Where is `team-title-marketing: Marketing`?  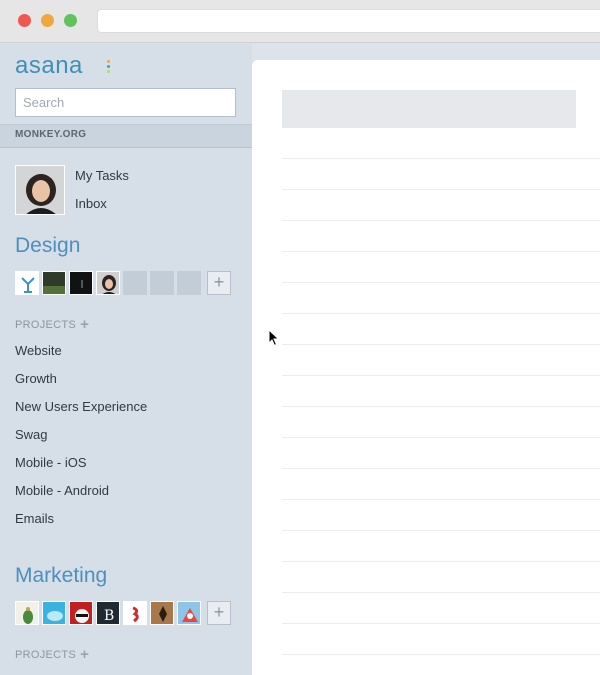 team-title-marketing: Marketing is located at coordinates (61, 576).